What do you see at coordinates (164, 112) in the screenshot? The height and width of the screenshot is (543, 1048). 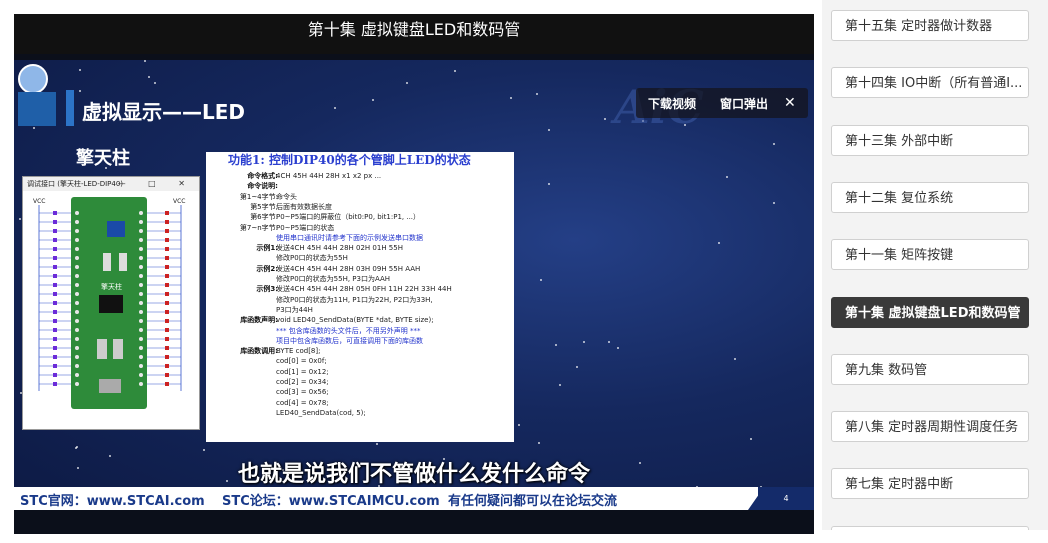 I see `slide-heading: 虚拟显示——LED` at bounding box center [164, 112].